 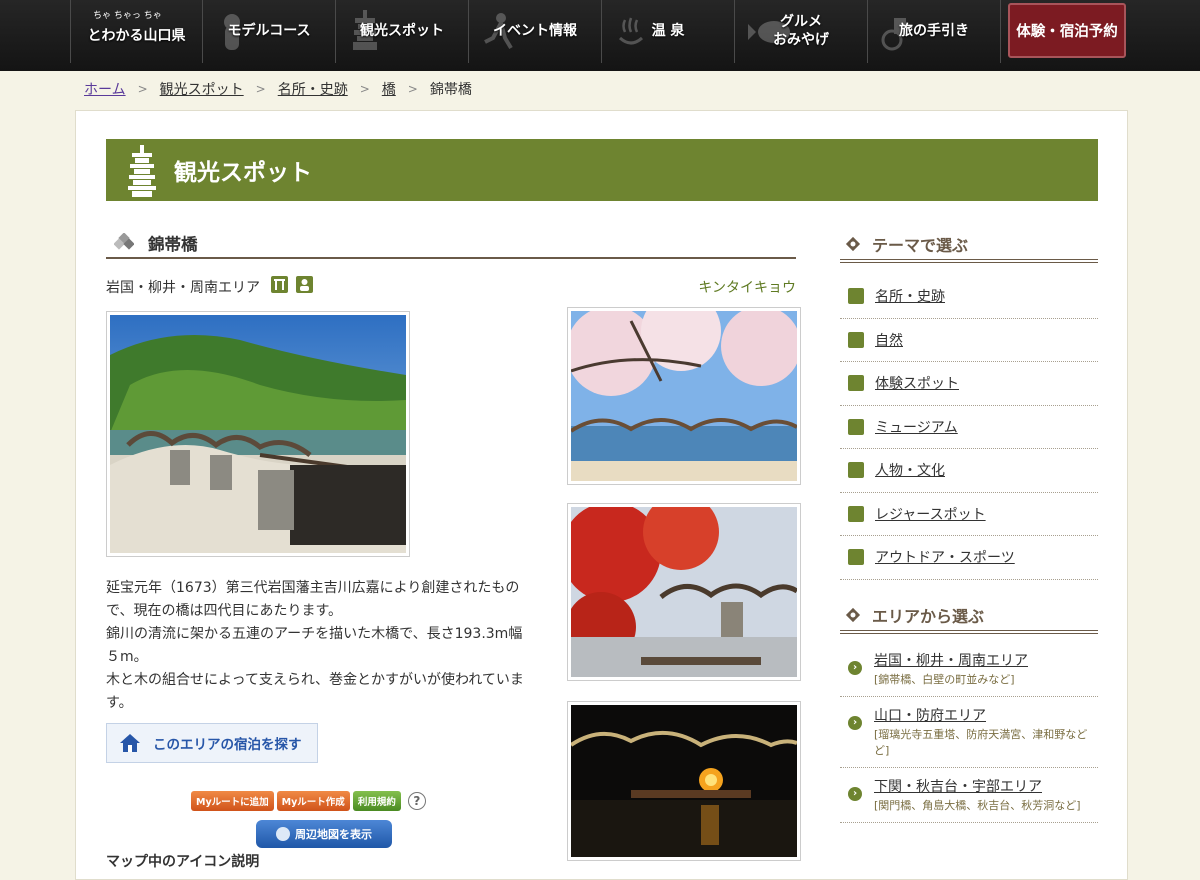 I want to click on nav-sightseeing: 観光スポット, so click(x=402, y=31).